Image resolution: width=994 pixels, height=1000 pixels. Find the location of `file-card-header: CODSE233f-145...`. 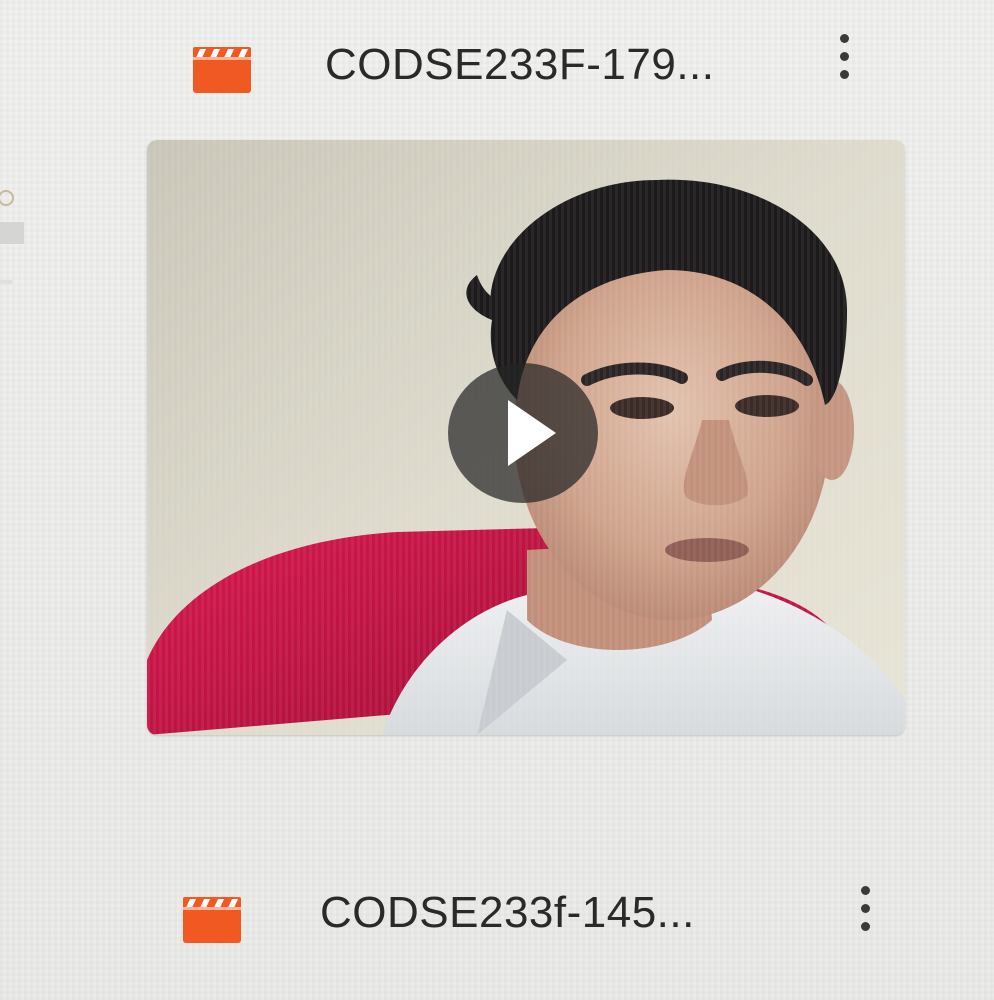

file-card-header: CODSE233f-145... is located at coordinates (497, 920).